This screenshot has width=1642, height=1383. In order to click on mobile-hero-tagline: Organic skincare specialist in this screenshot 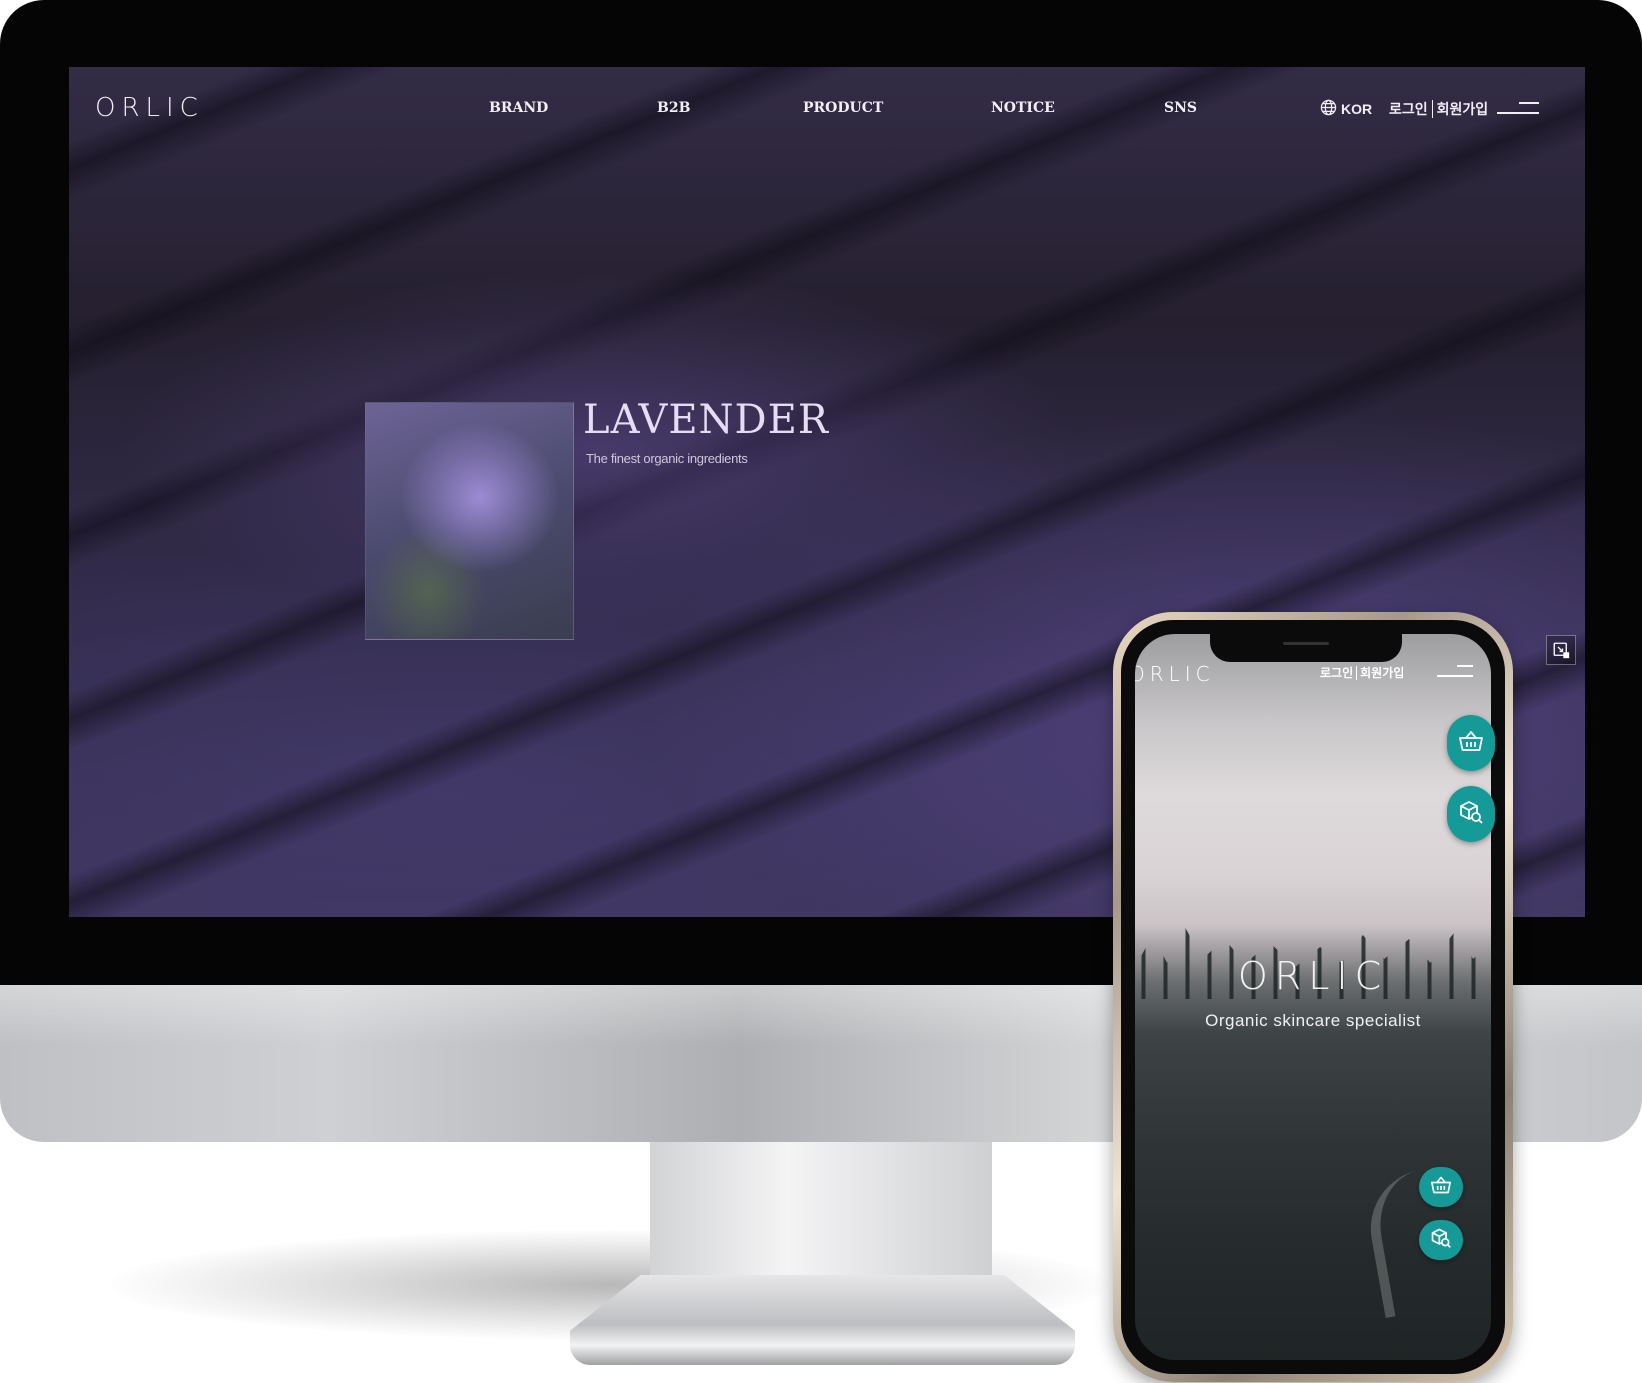, I will do `click(1313, 1020)`.